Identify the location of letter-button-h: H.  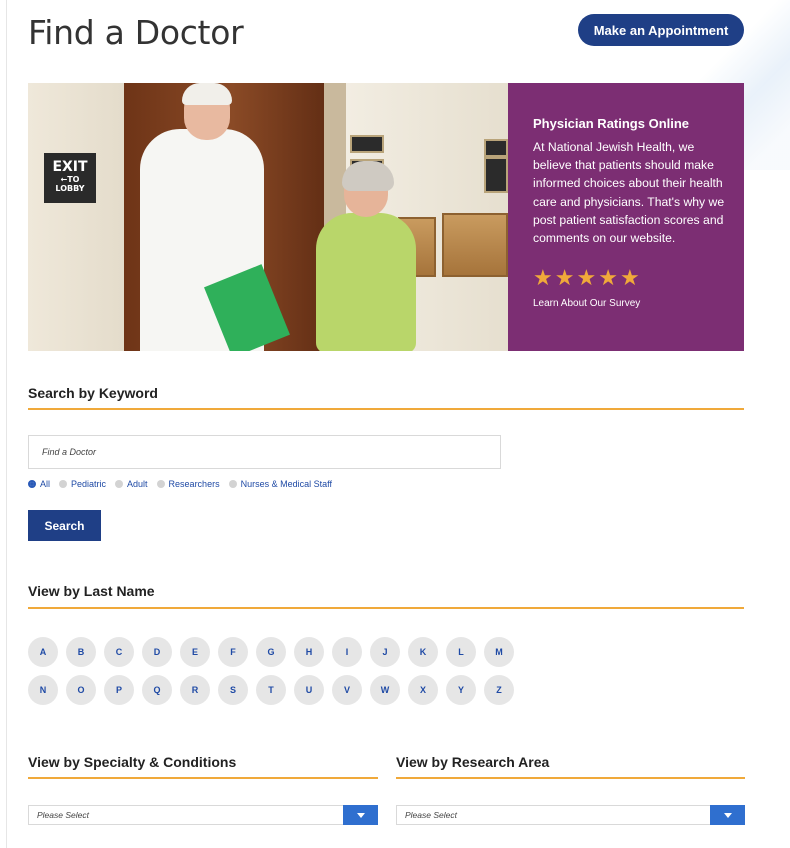
(309, 652).